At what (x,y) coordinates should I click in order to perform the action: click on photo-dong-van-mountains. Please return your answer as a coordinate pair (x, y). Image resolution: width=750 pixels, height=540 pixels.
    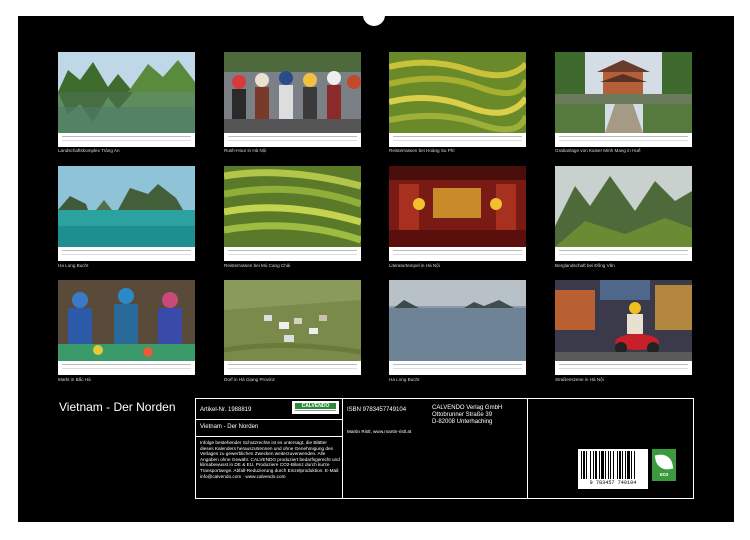
    Looking at the image, I should click on (623, 206).